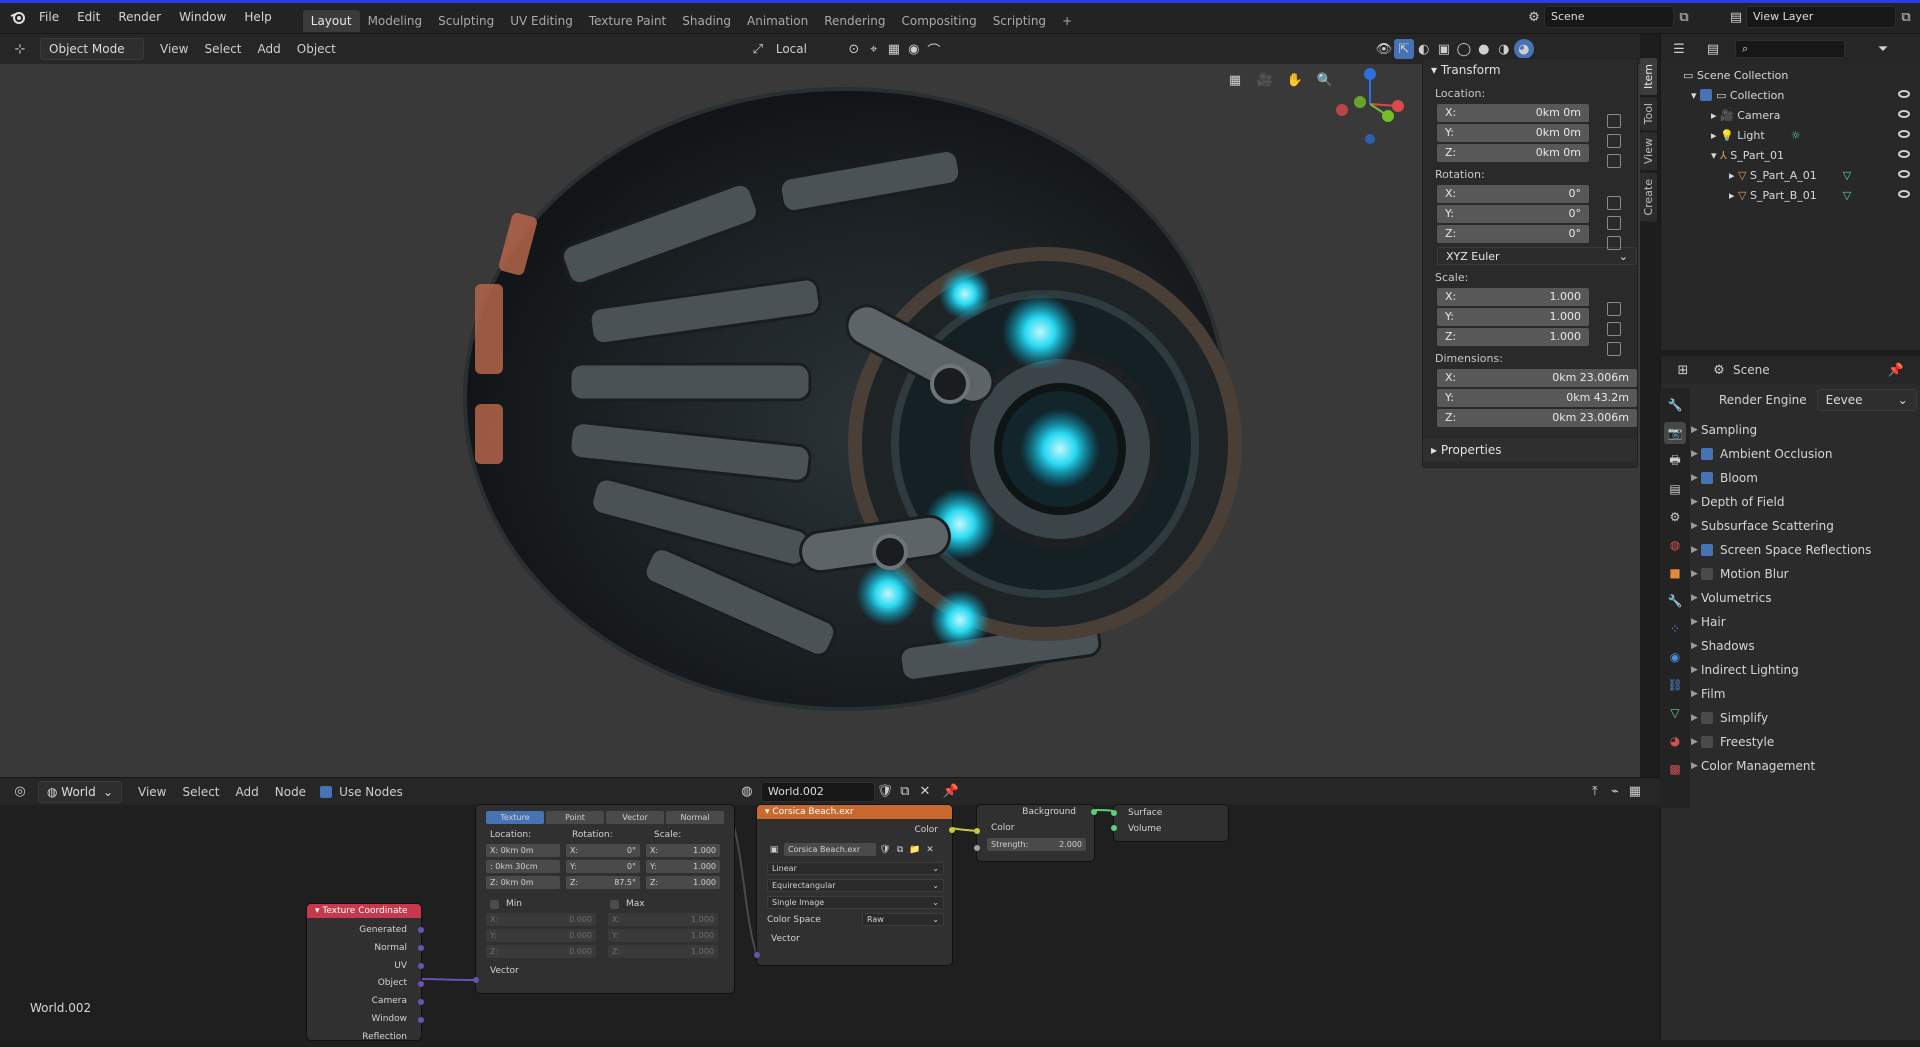 Image resolution: width=1920 pixels, height=1047 pixels. Describe the element at coordinates (1866, 400) in the screenshot. I see `render-engine-dropdown: Eevee ⌄` at that location.